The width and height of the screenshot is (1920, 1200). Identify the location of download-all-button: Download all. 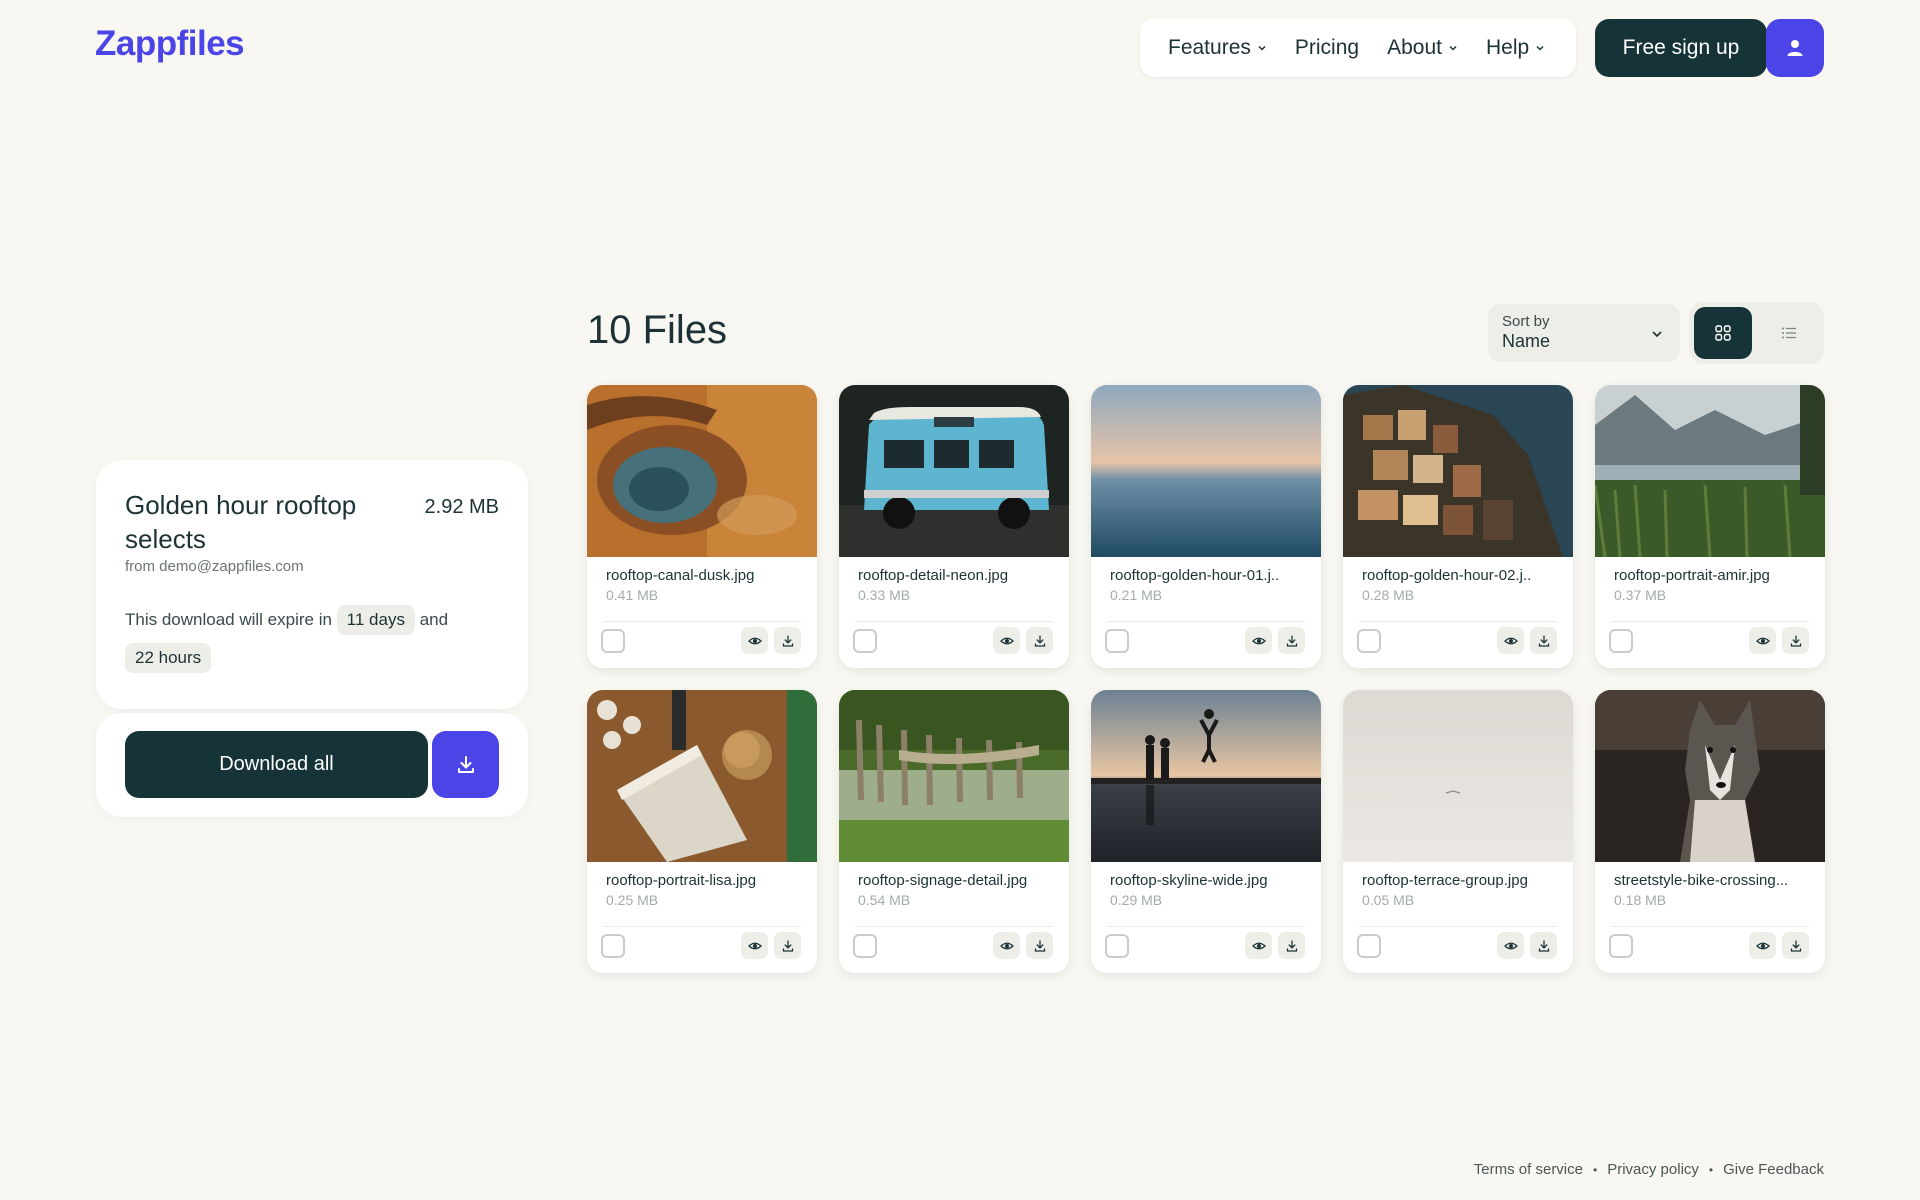
(276, 764).